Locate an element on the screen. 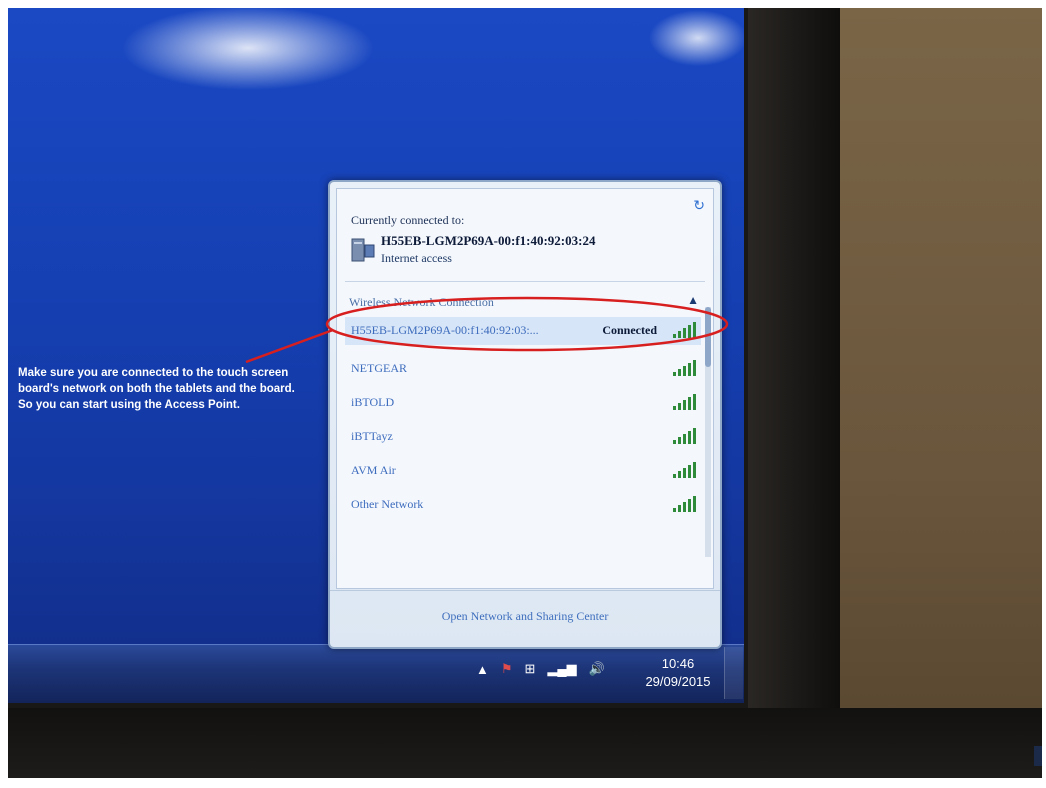 The image size is (1046, 788). desk-object is located at coordinates (1038, 756).